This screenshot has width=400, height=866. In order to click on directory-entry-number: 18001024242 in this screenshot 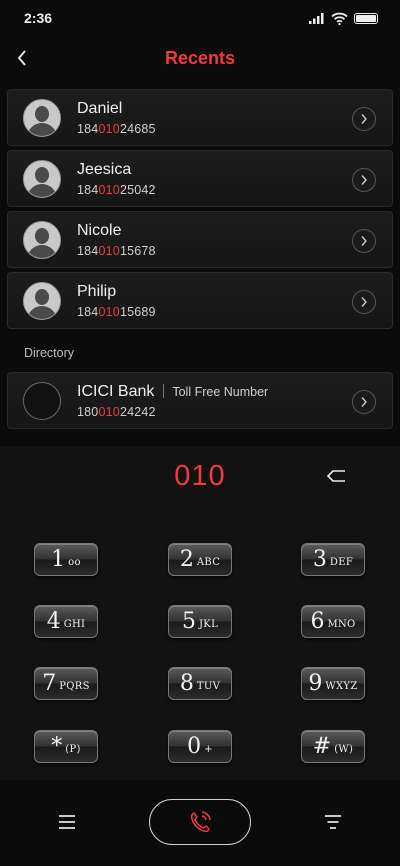, I will do `click(116, 411)`.